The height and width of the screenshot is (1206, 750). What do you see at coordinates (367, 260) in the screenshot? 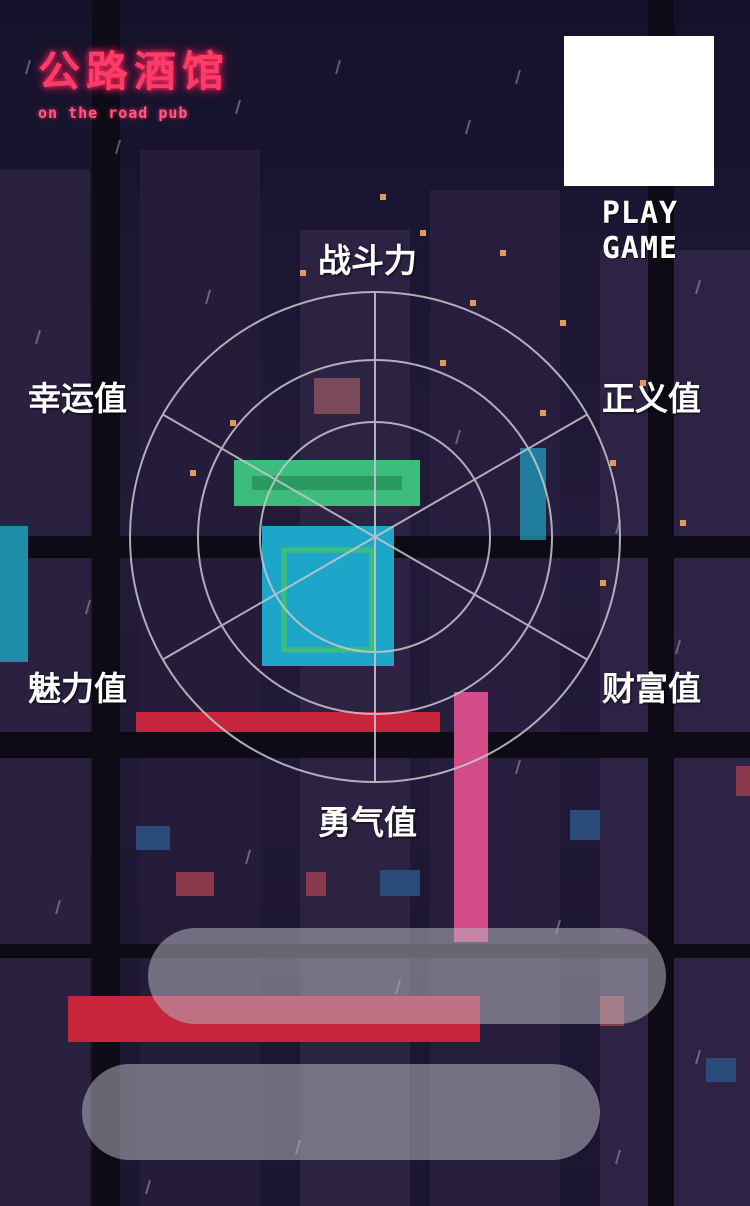
I see `radar-label-combat: 战斗力` at bounding box center [367, 260].